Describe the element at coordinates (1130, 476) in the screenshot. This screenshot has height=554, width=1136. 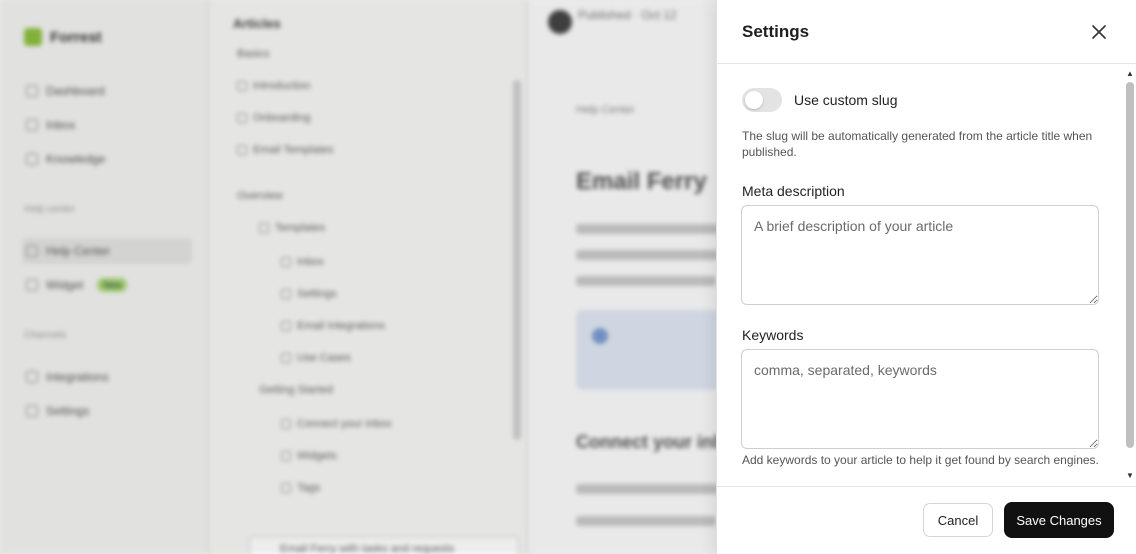
I see `scroll-down-arrow-icon: ▼` at that location.